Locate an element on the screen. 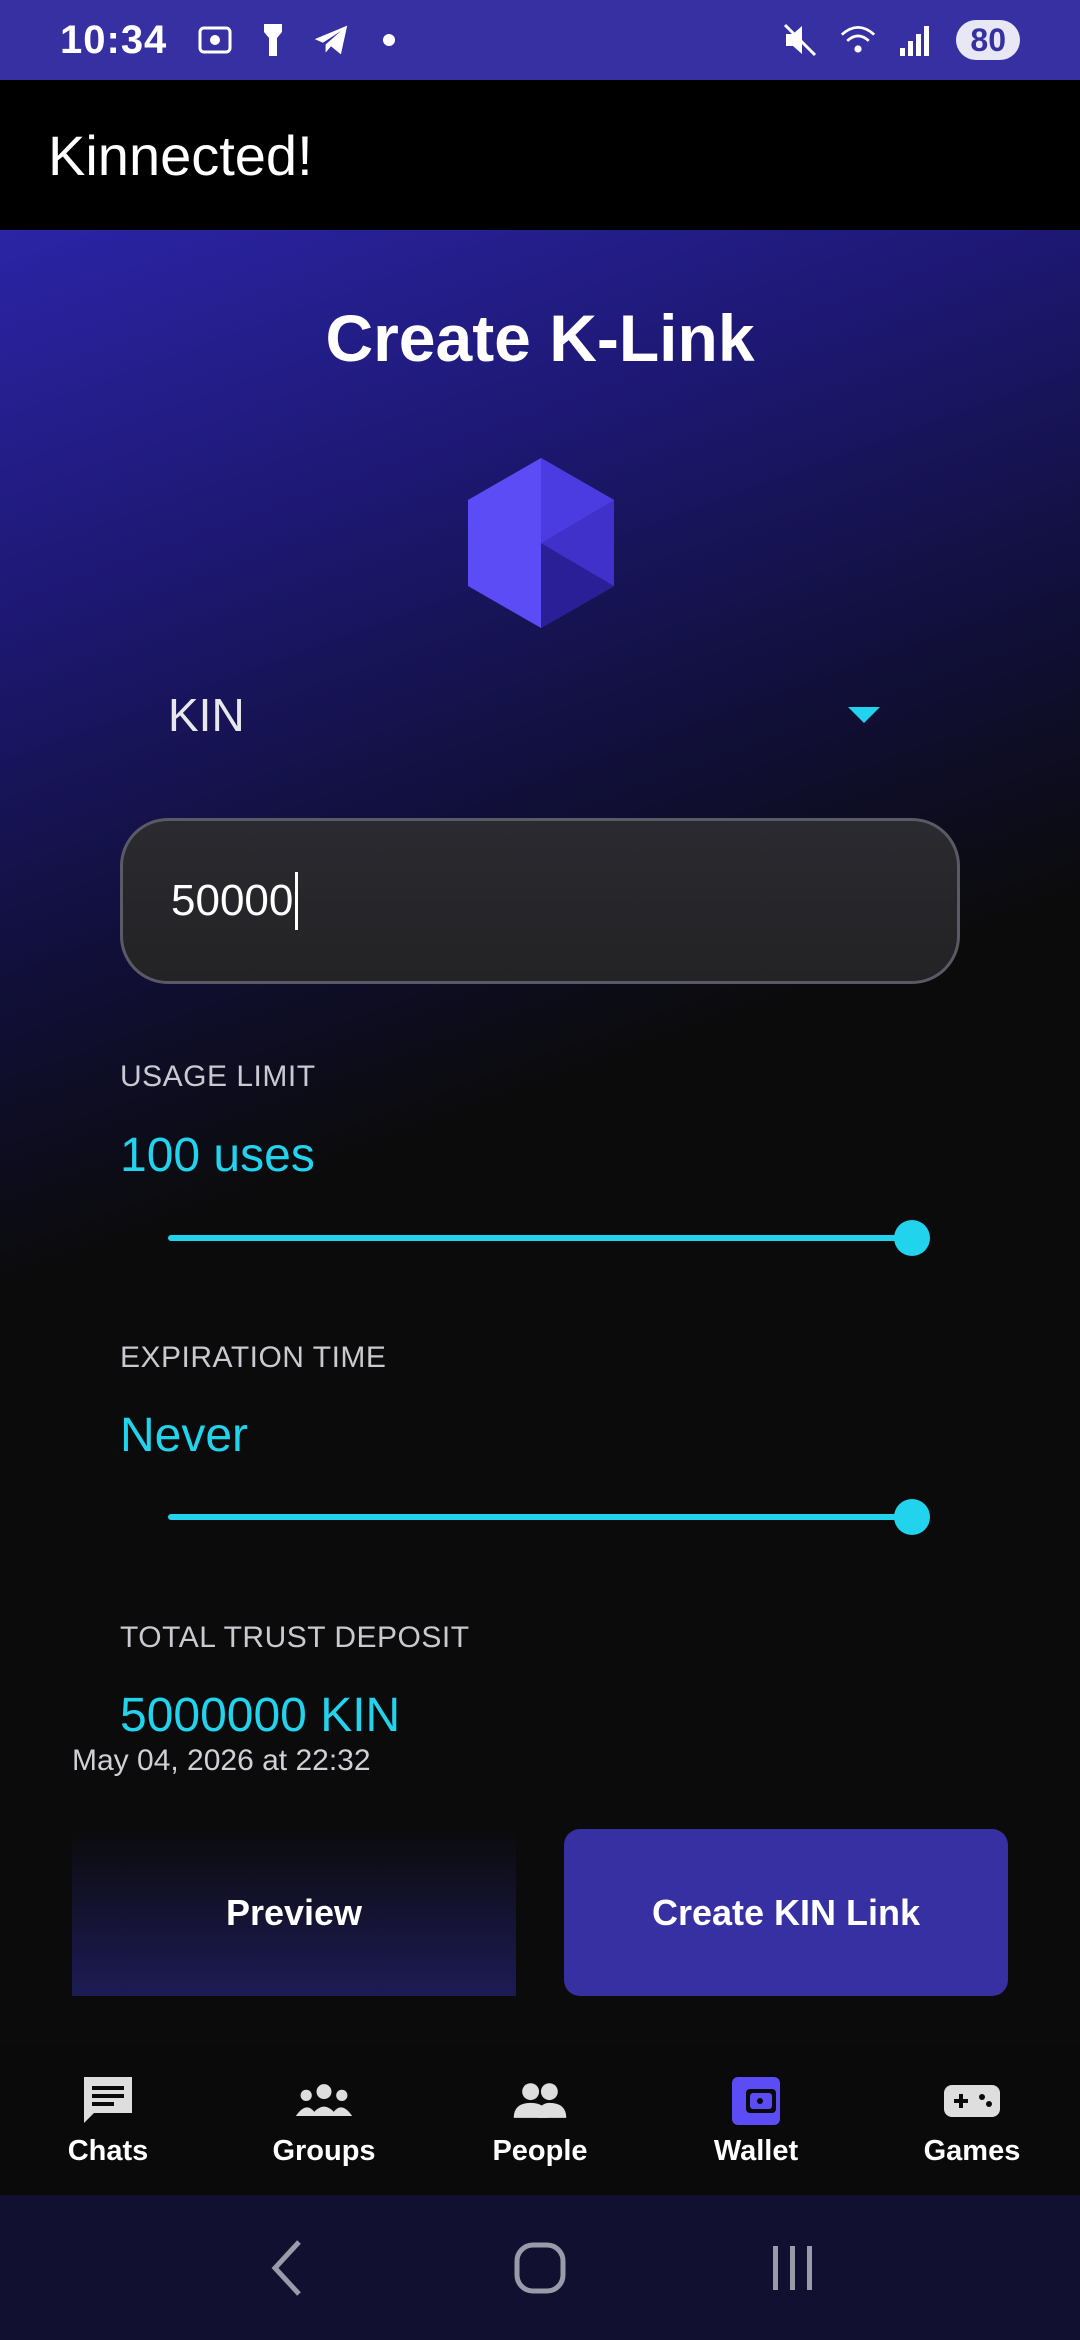 The width and height of the screenshot is (1080, 2340). usage-limit-label: USAGE LIMIT is located at coordinates (218, 1076).